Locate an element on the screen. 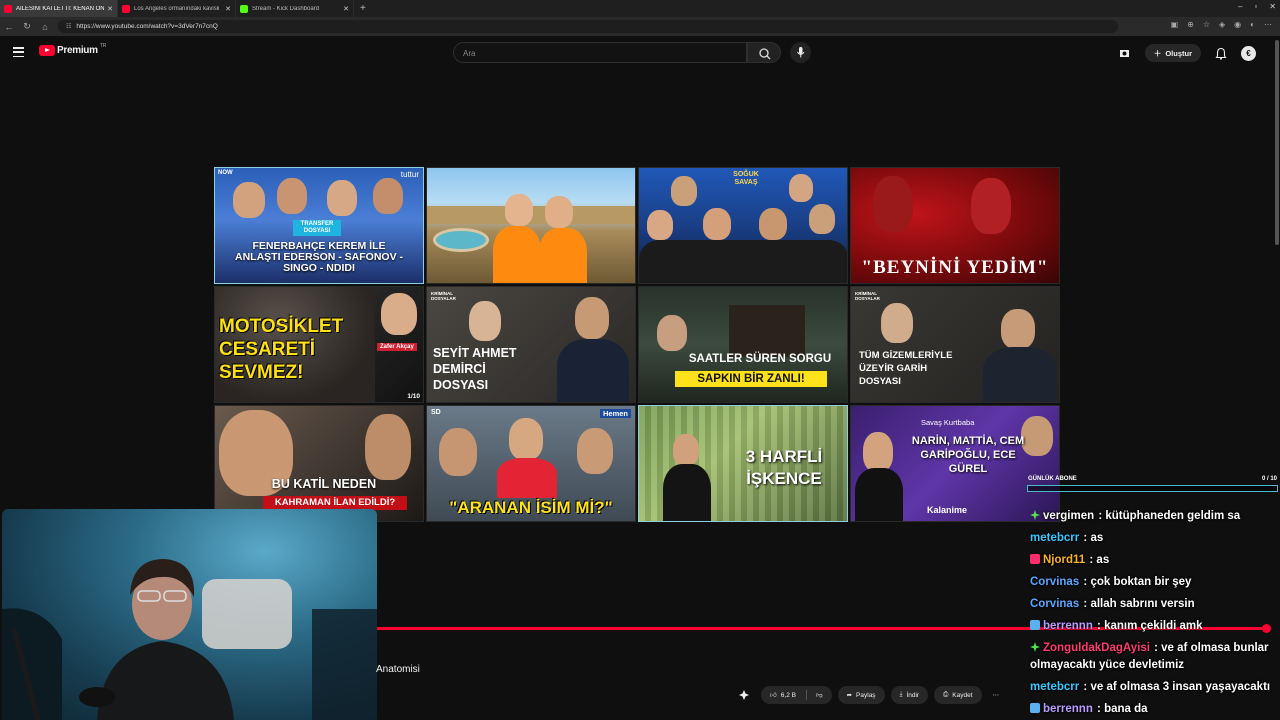 The image size is (1280, 720). thumb-caption: 3 HARFLİ İŞKENCE is located at coordinates (784, 467).